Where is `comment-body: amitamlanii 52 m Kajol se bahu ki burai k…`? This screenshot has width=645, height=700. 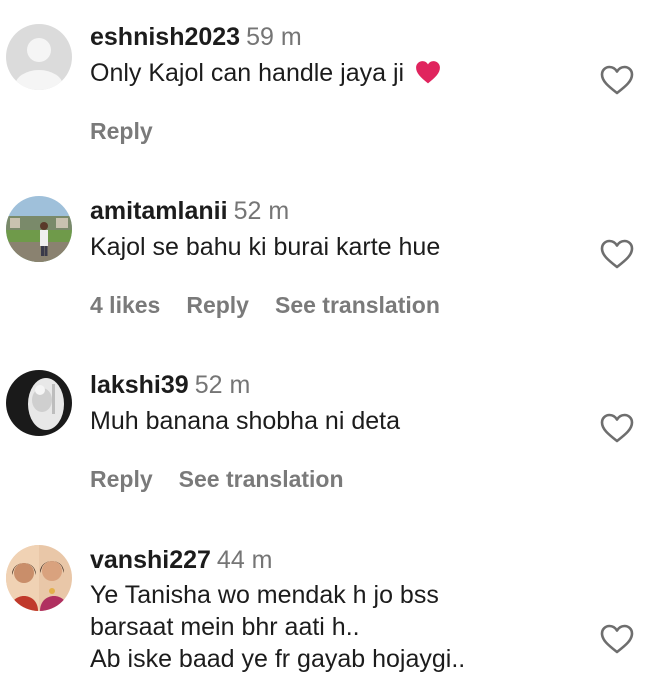
comment-body: amitamlanii 52 m Kajol se bahu ki burai k… is located at coordinates (340, 230).